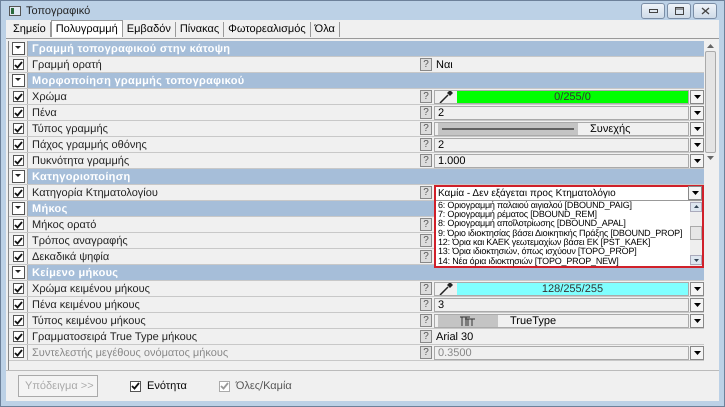 The image size is (725, 407). I want to click on close-button, so click(705, 10).